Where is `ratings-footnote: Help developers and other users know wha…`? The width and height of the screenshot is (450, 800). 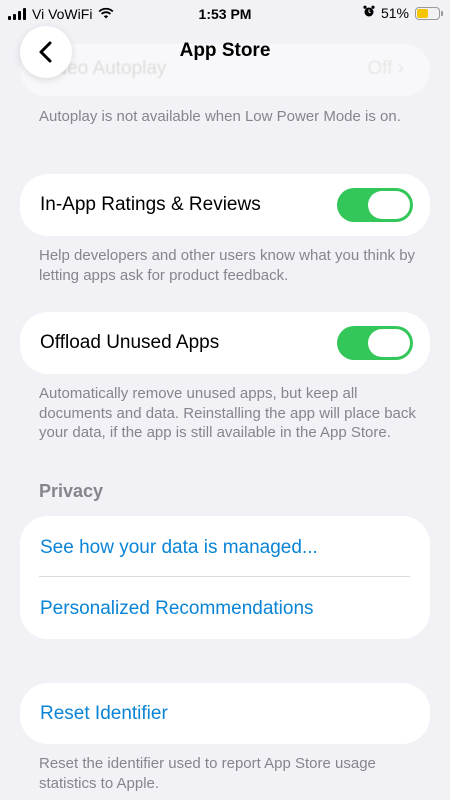 ratings-footnote: Help developers and other users know wha… is located at coordinates (227, 265).